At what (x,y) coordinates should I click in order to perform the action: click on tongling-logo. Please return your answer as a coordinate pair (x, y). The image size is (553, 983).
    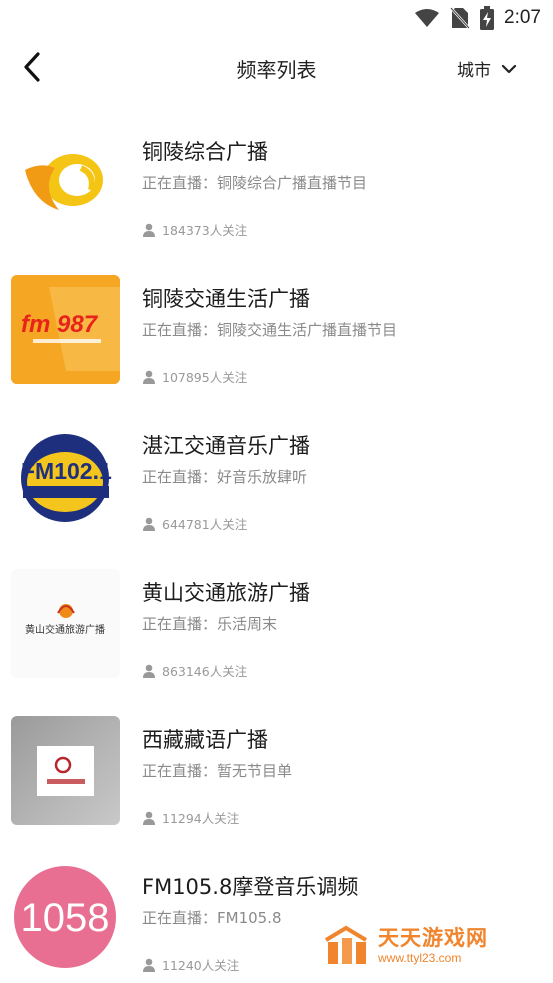
    Looking at the image, I should click on (65, 182).